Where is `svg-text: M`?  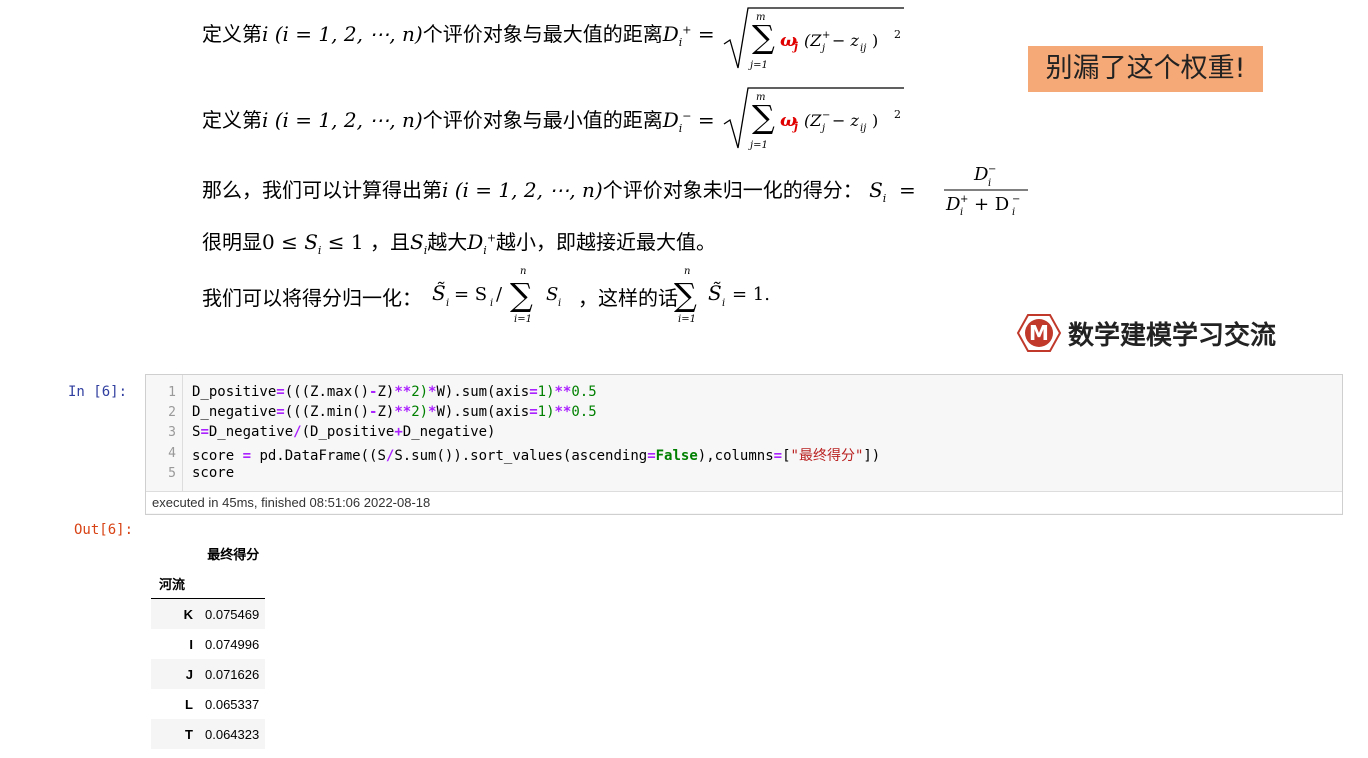
svg-text: M is located at coordinates (1039, 333).